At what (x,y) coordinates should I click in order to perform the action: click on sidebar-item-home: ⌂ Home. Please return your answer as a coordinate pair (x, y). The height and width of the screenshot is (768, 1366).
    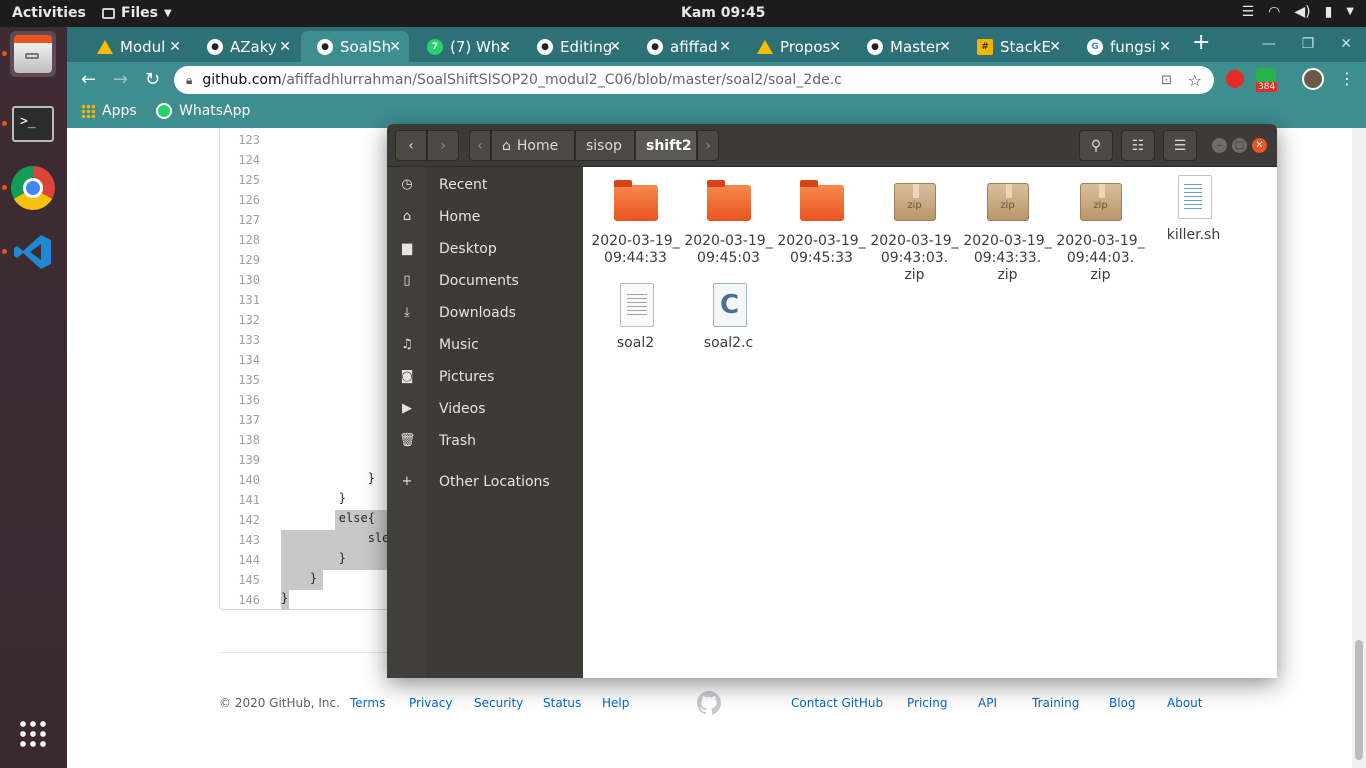
    Looking at the image, I should click on (485, 218).